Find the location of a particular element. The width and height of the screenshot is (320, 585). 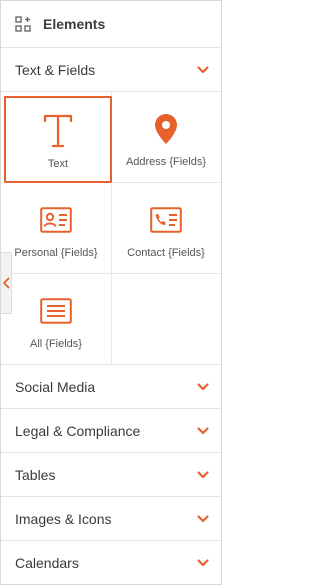

section-tables: Tables is located at coordinates (111, 475).